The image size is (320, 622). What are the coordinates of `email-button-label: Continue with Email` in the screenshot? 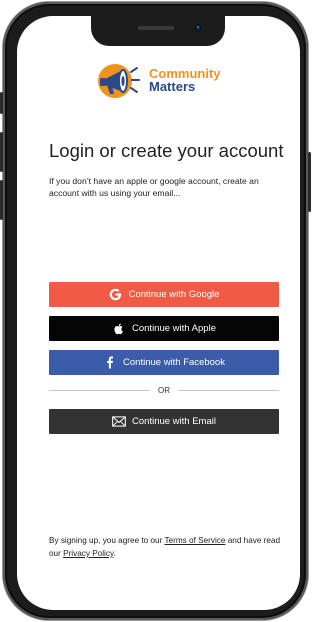 It's located at (174, 421).